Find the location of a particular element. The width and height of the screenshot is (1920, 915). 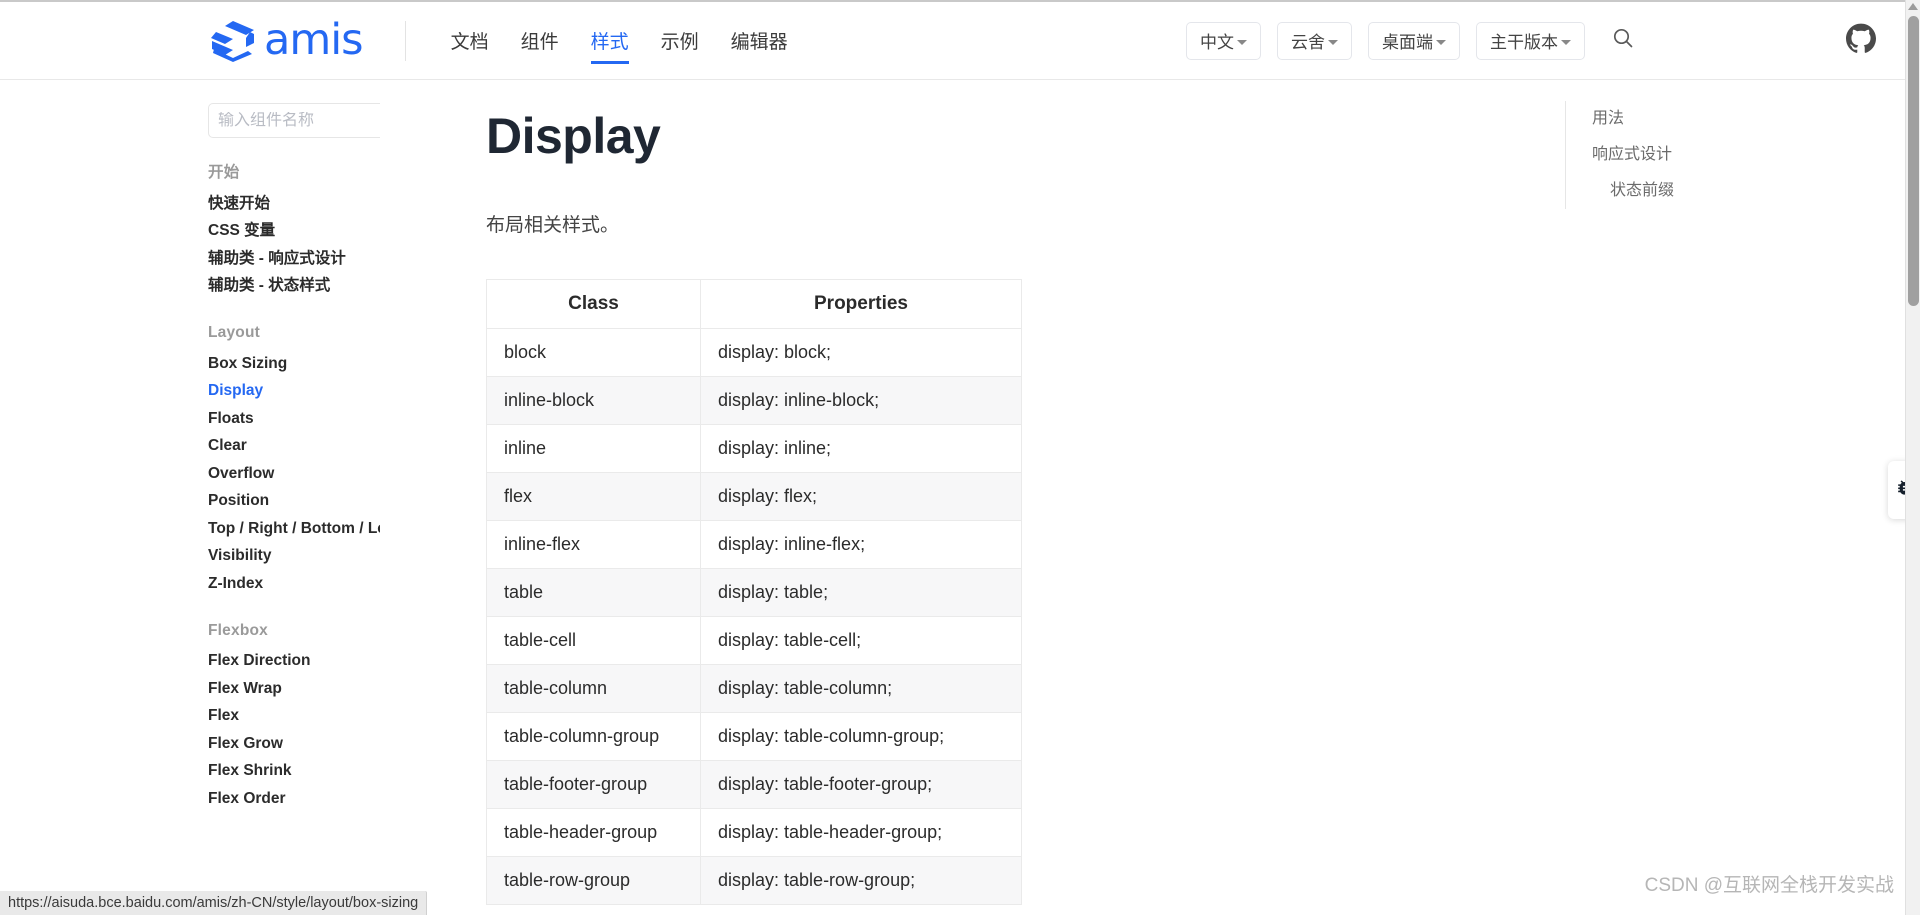

search-input is located at coordinates (299, 120).